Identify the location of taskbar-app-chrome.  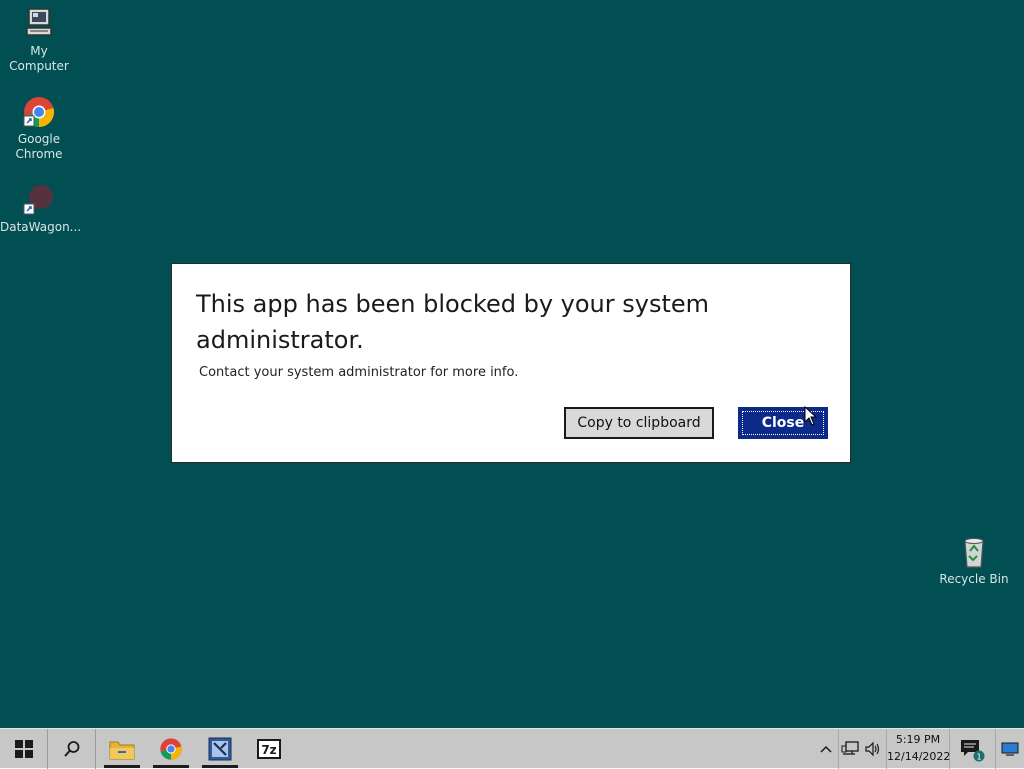
(171, 749).